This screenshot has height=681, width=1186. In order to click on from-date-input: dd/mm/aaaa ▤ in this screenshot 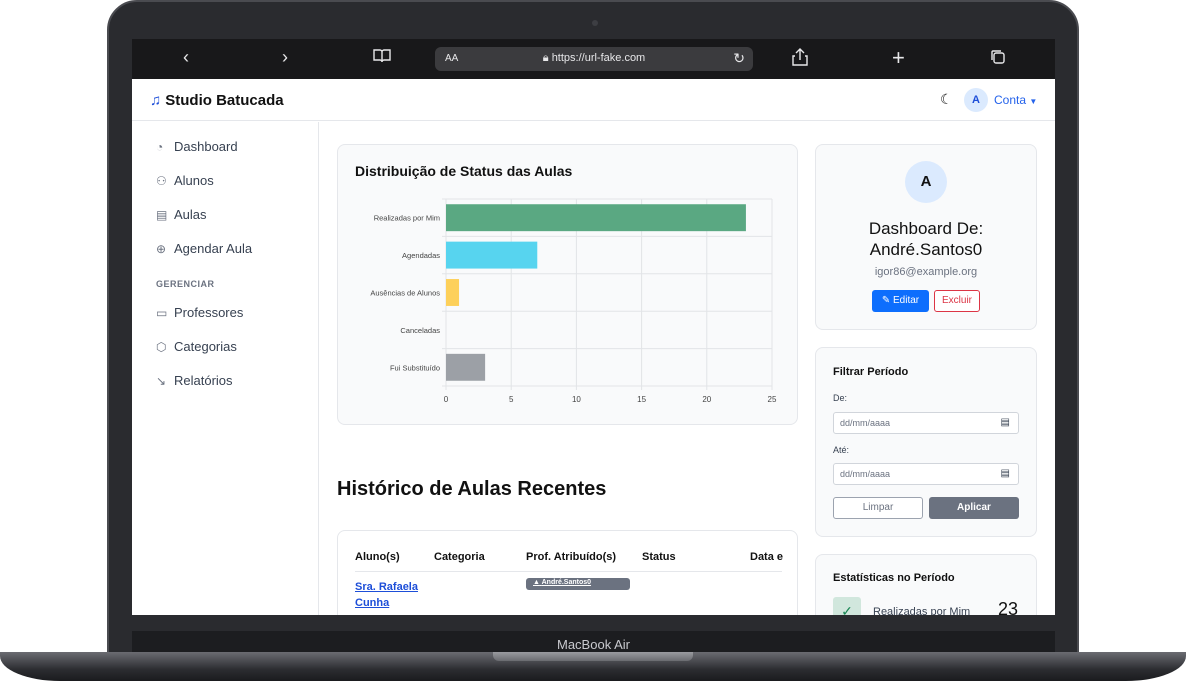, I will do `click(926, 423)`.